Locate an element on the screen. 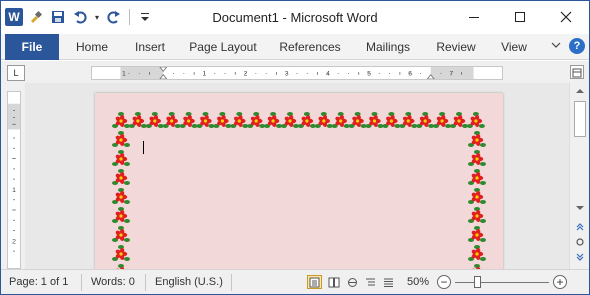  scroll-thumb is located at coordinates (580, 119).